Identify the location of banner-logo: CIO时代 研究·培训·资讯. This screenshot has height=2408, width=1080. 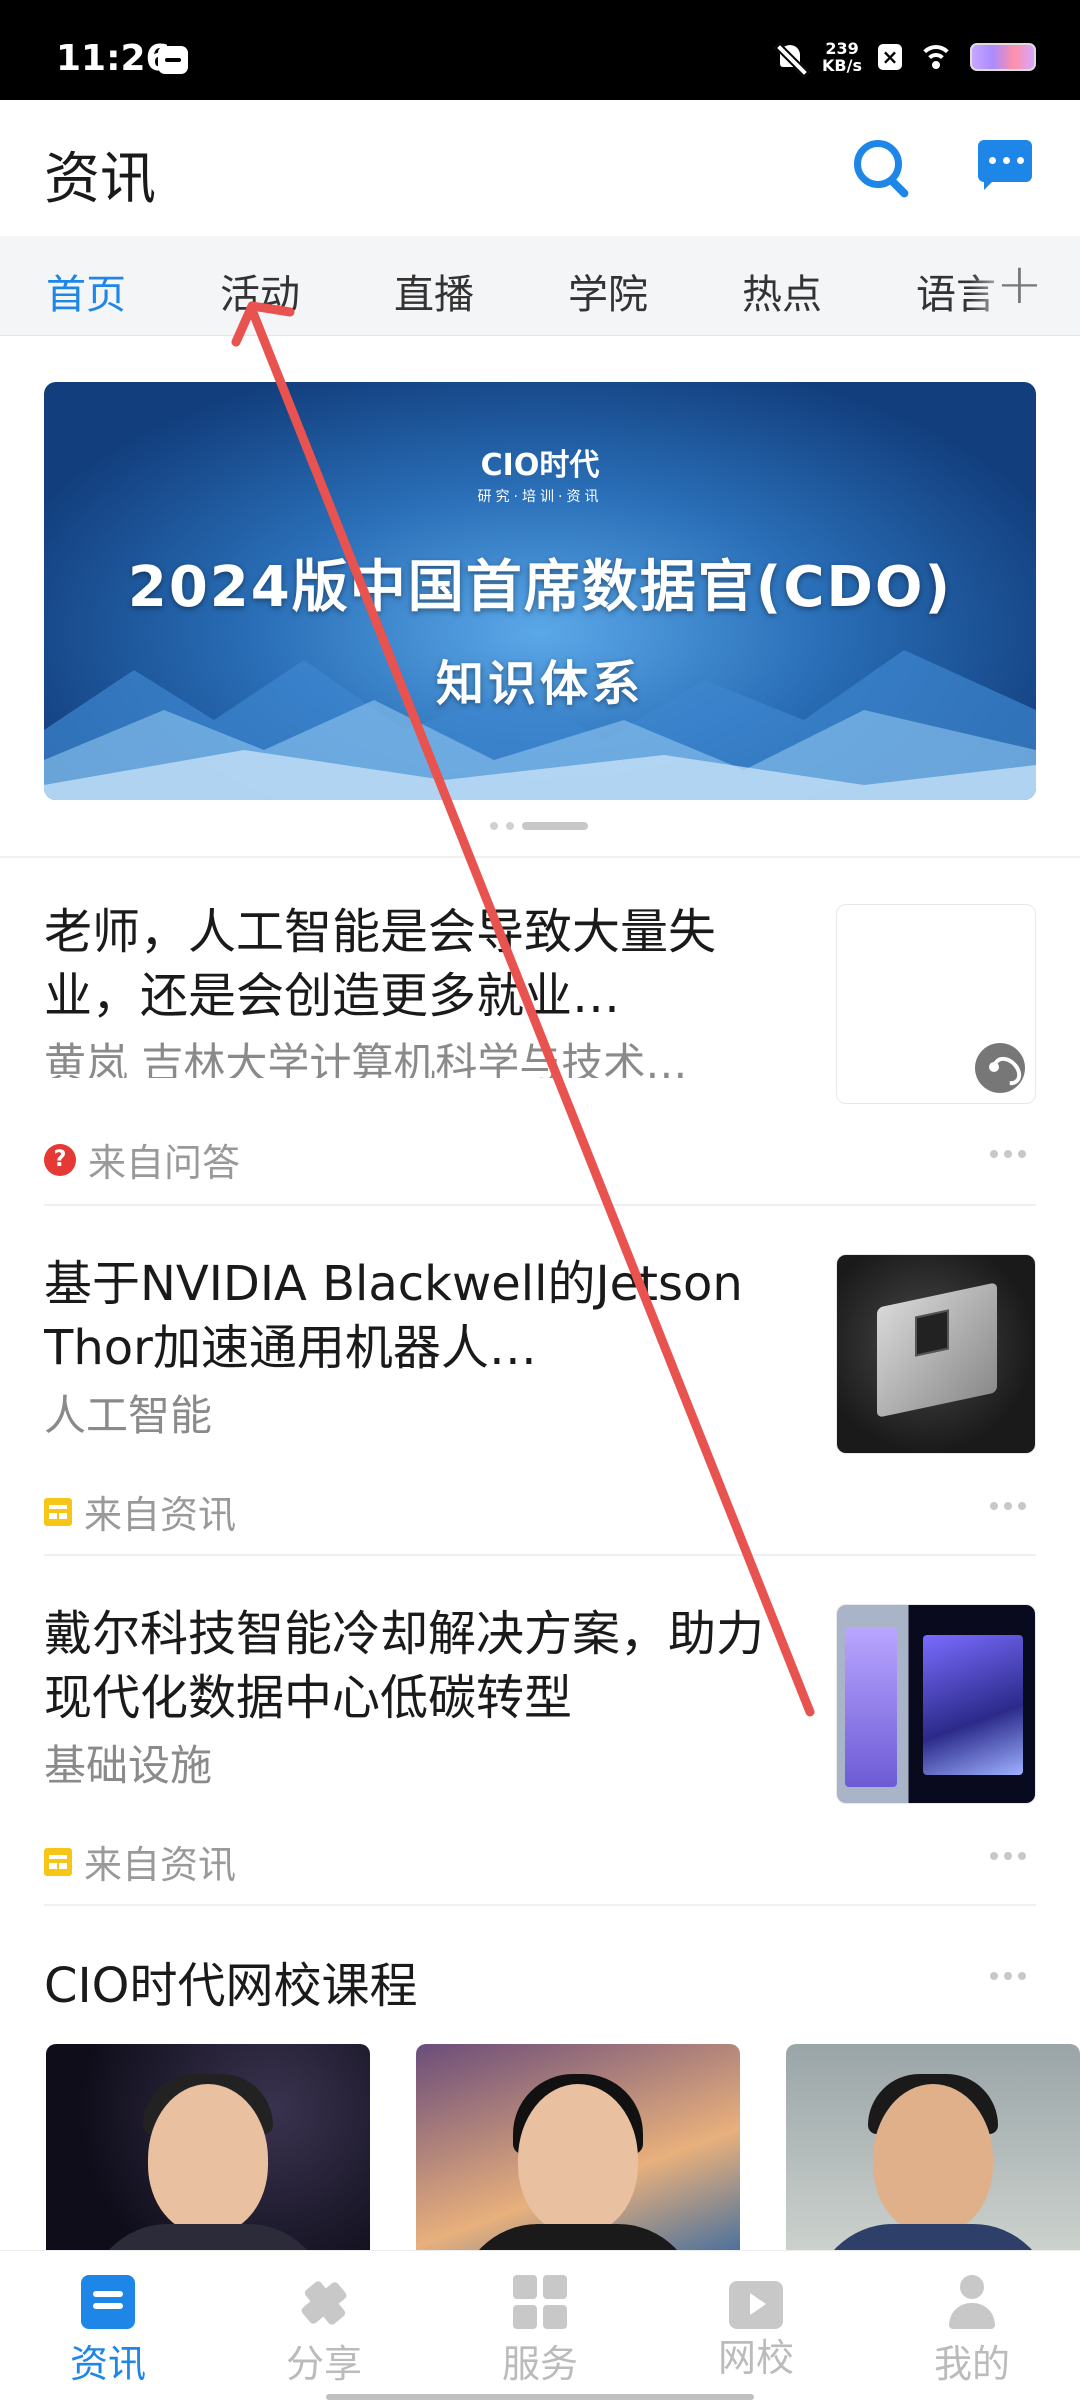
(540, 473).